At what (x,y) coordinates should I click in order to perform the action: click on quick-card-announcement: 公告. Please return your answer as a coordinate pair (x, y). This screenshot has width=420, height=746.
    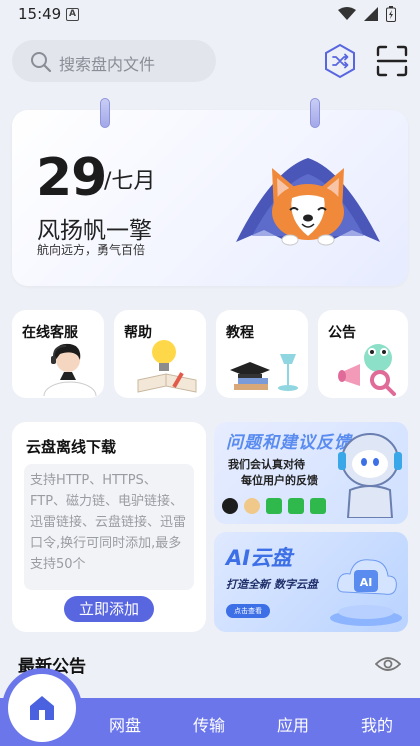
    Looking at the image, I should click on (363, 354).